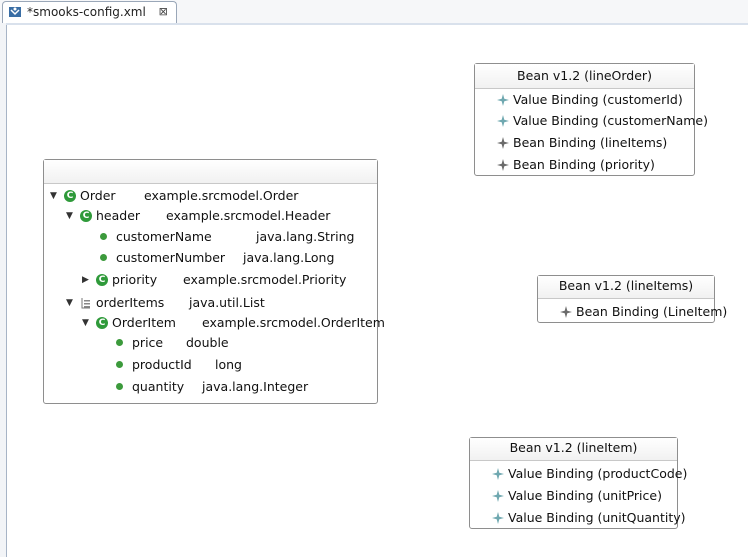 This screenshot has height=557, width=748. I want to click on tree-row-type: example.srcmodel.OrderItem, so click(293, 322).